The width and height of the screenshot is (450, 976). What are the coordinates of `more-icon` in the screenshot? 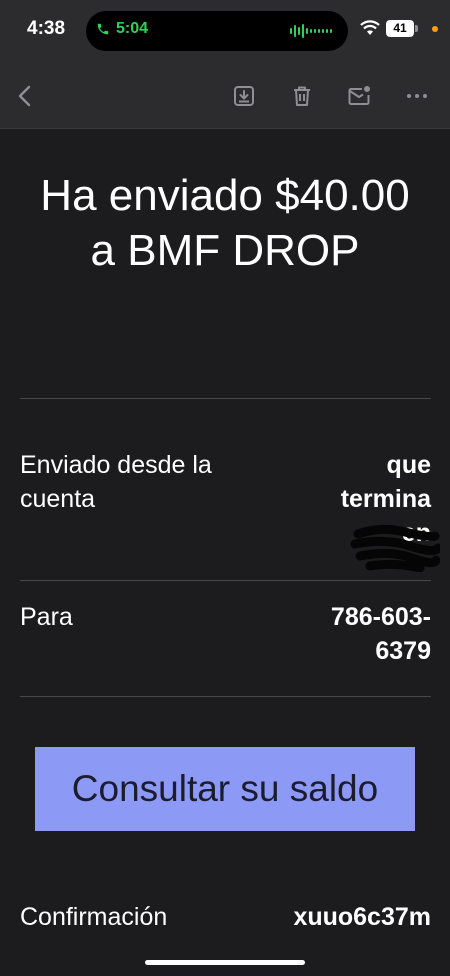 It's located at (417, 96).